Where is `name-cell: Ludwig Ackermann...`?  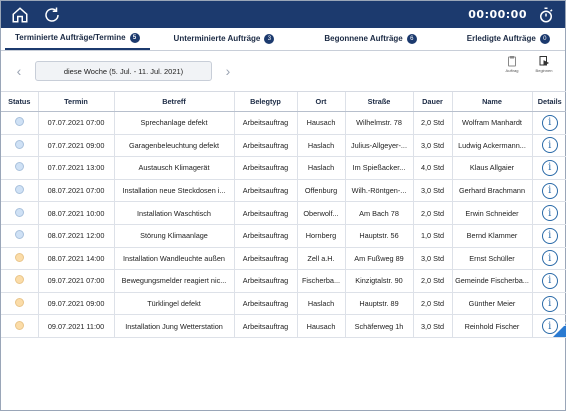
name-cell: Ludwig Ackermann... is located at coordinates (491, 146).